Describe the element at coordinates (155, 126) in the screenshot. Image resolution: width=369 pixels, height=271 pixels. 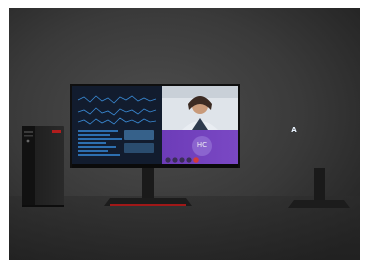
I see `monitor-left` at that location.